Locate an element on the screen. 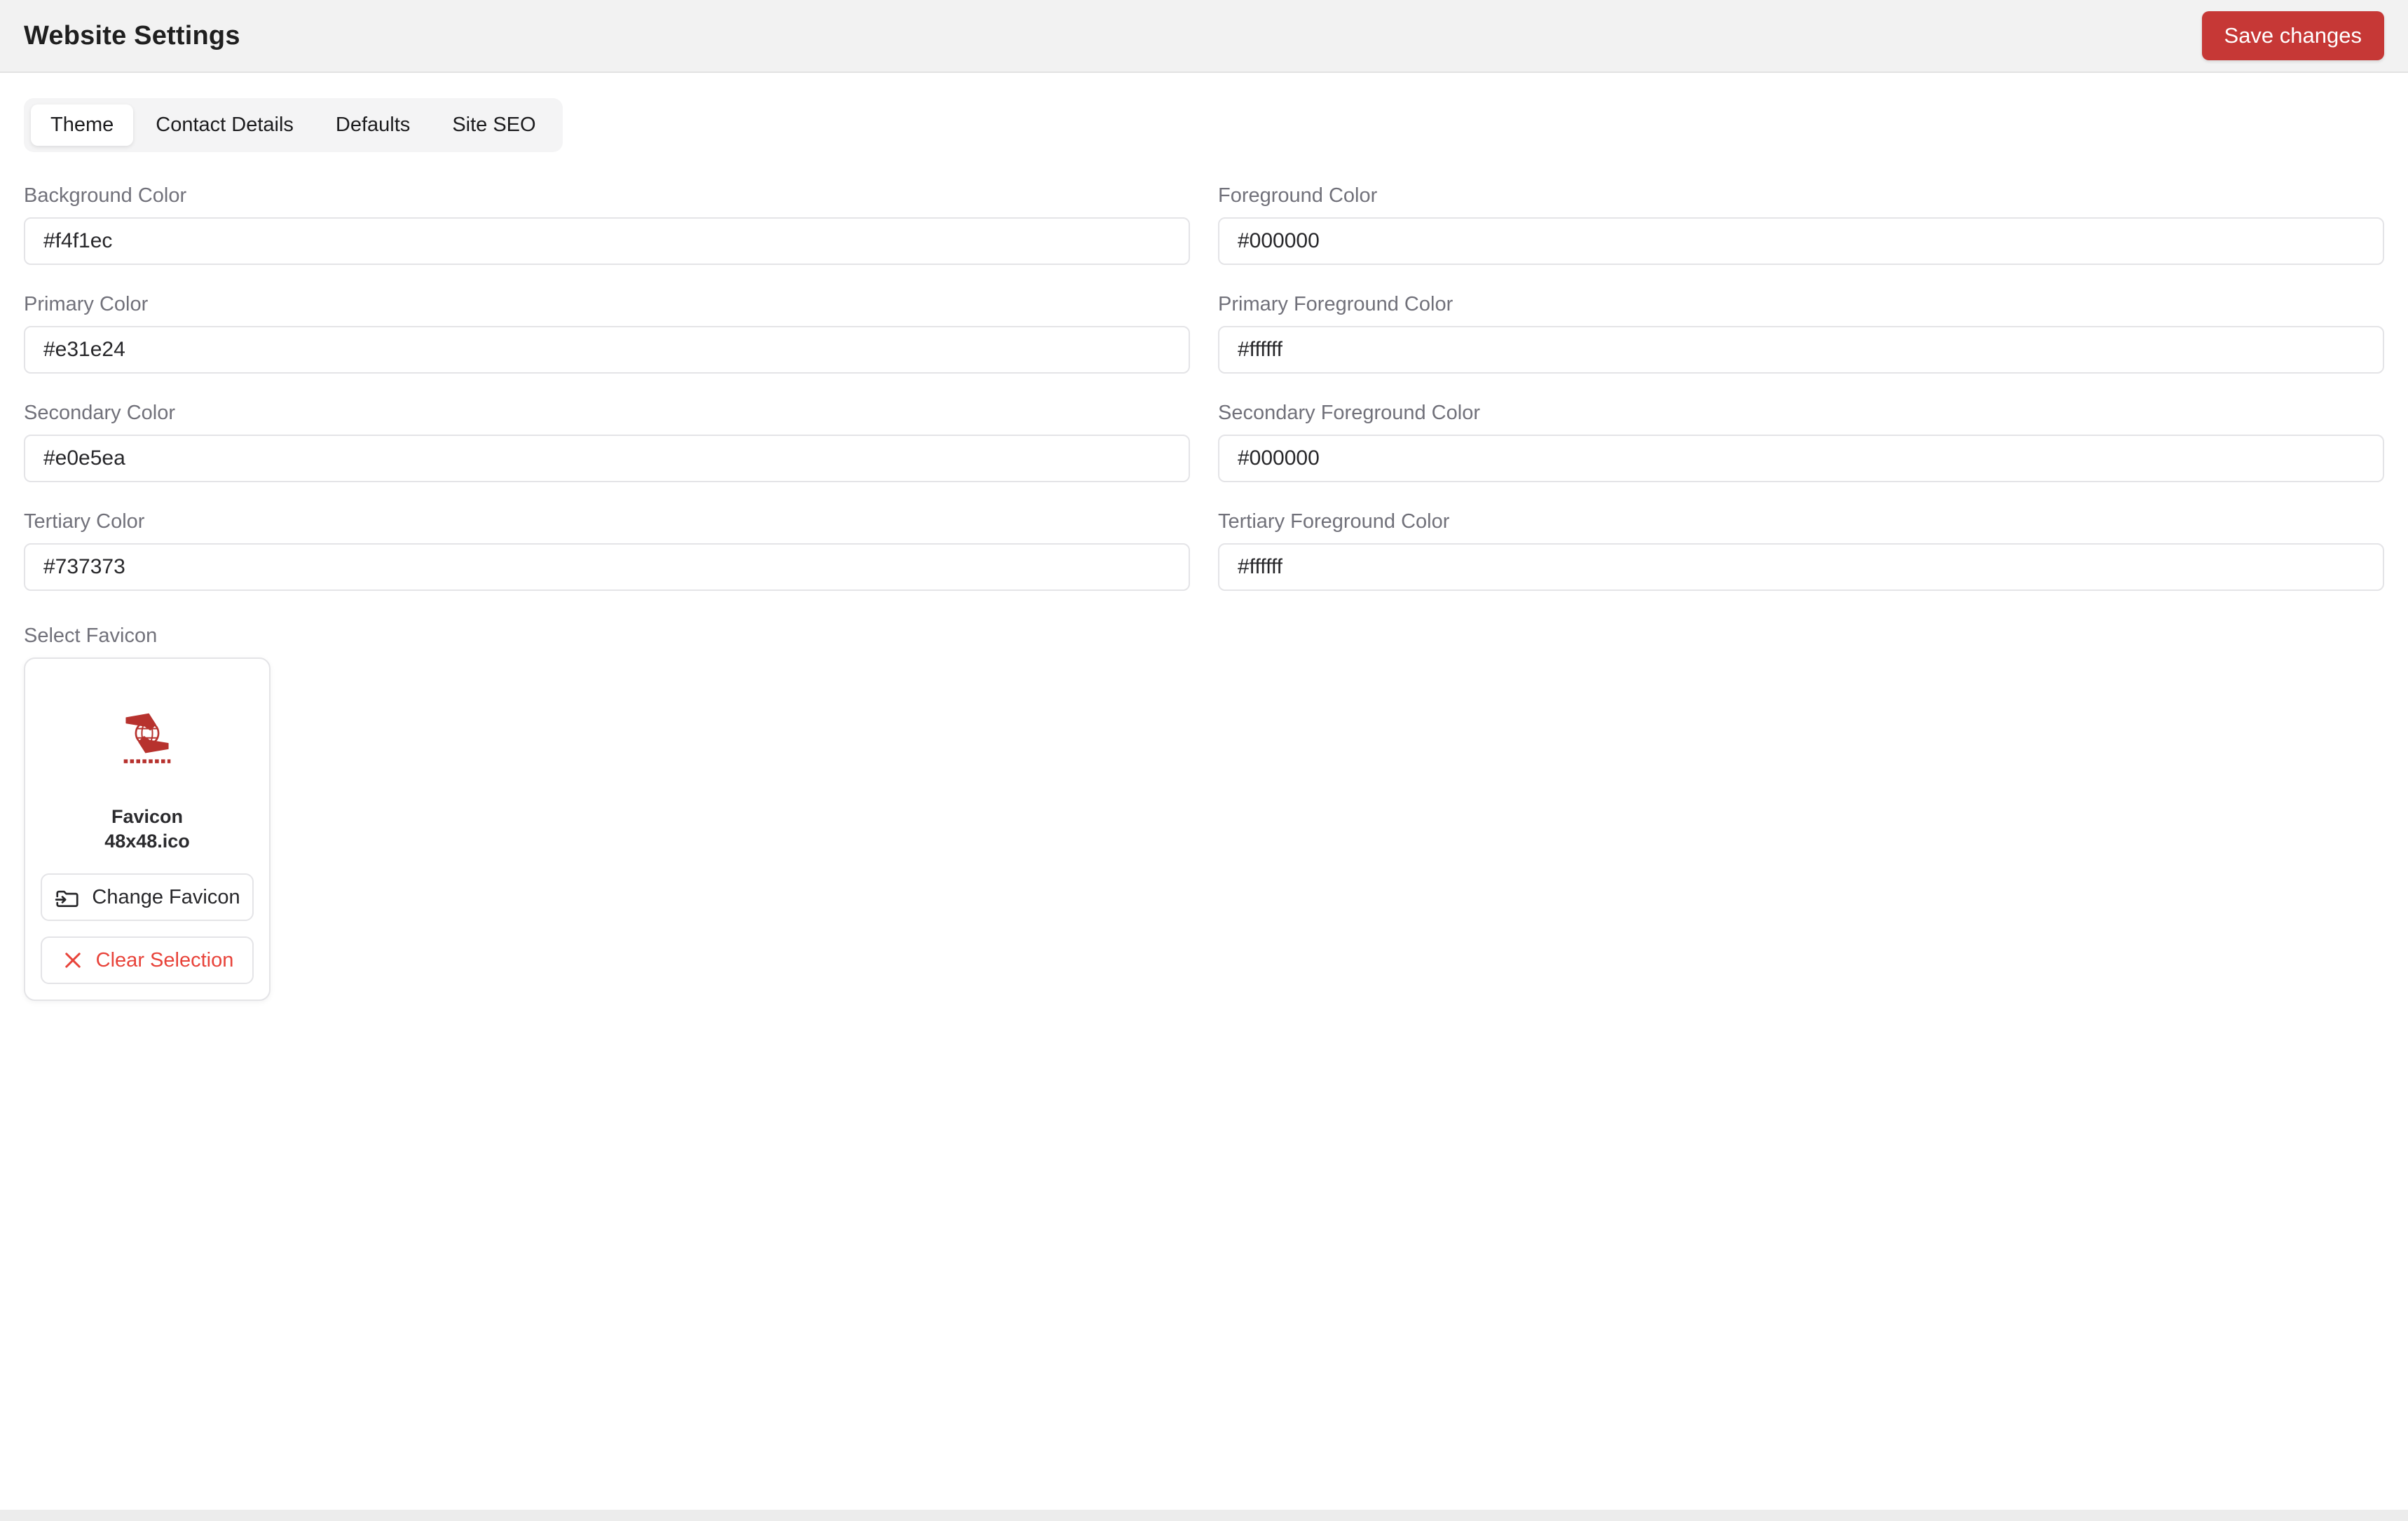 The width and height of the screenshot is (2408, 1521). field-secondary-foreground-color: Secondary Foreground Color is located at coordinates (1801, 442).